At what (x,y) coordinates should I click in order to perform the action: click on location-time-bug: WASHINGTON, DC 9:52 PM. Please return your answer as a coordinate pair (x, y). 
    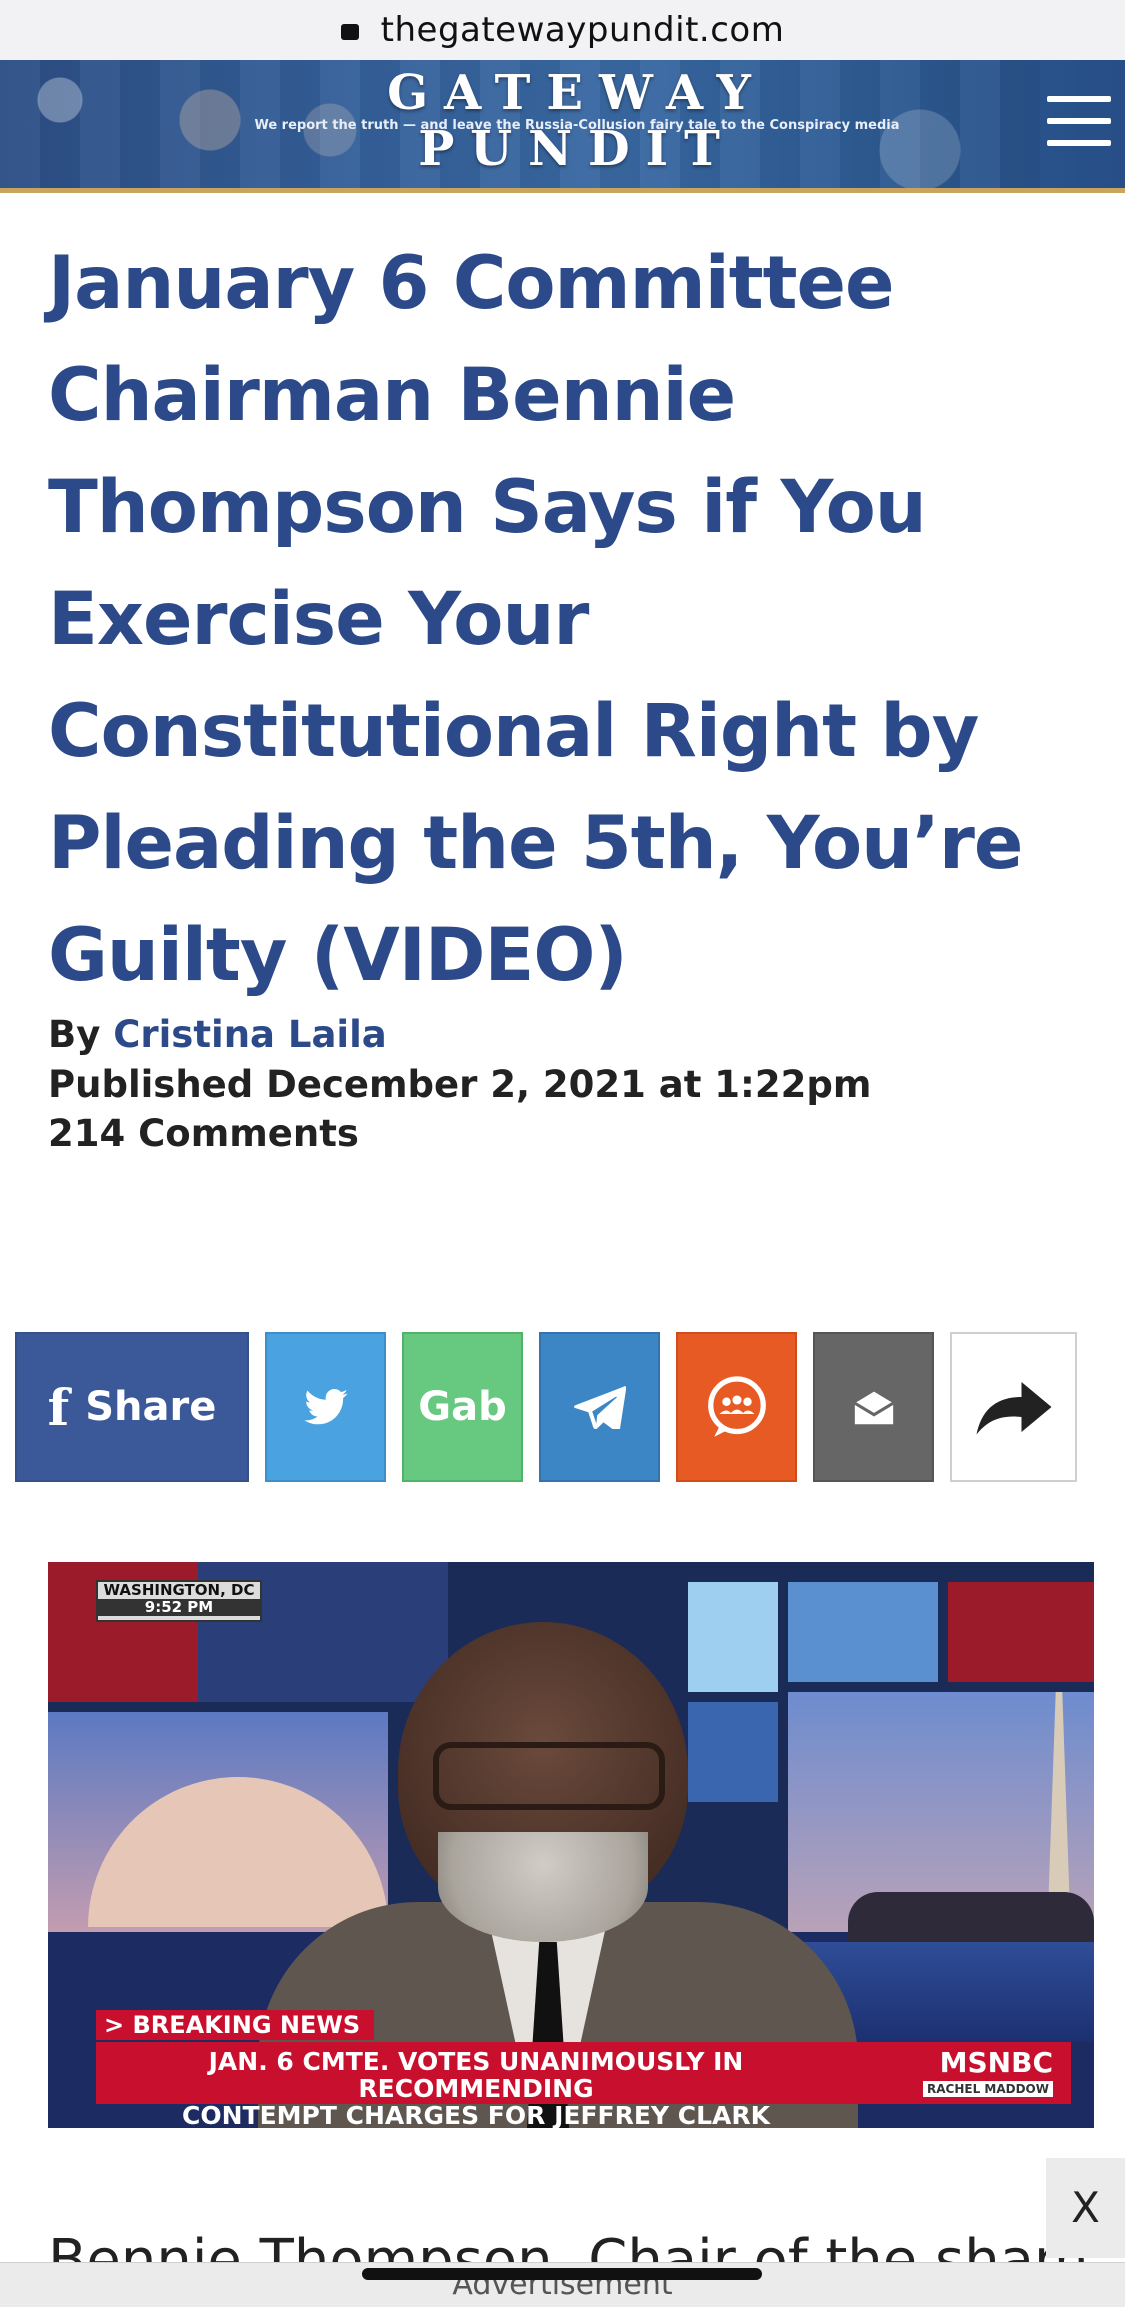
    Looking at the image, I should click on (179, 1601).